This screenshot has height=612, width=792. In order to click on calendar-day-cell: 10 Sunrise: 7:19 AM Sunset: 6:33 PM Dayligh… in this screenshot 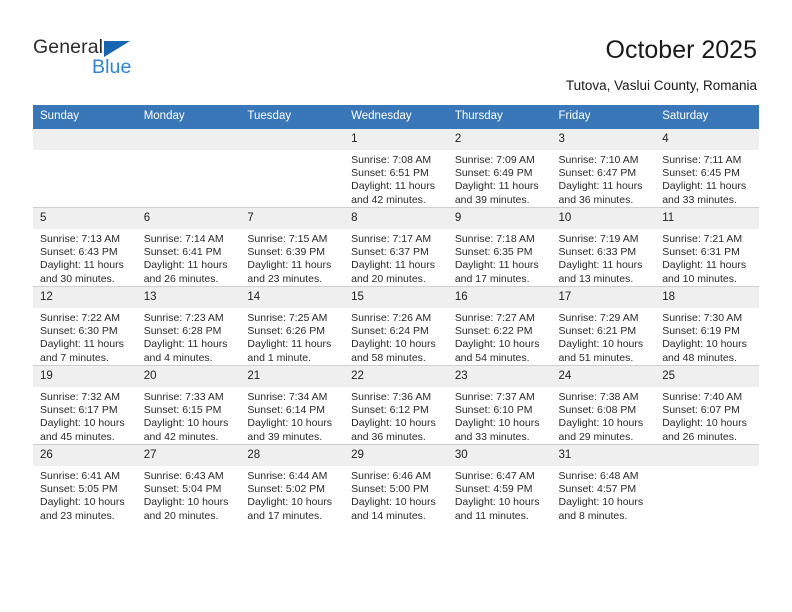, I will do `click(603, 247)`.